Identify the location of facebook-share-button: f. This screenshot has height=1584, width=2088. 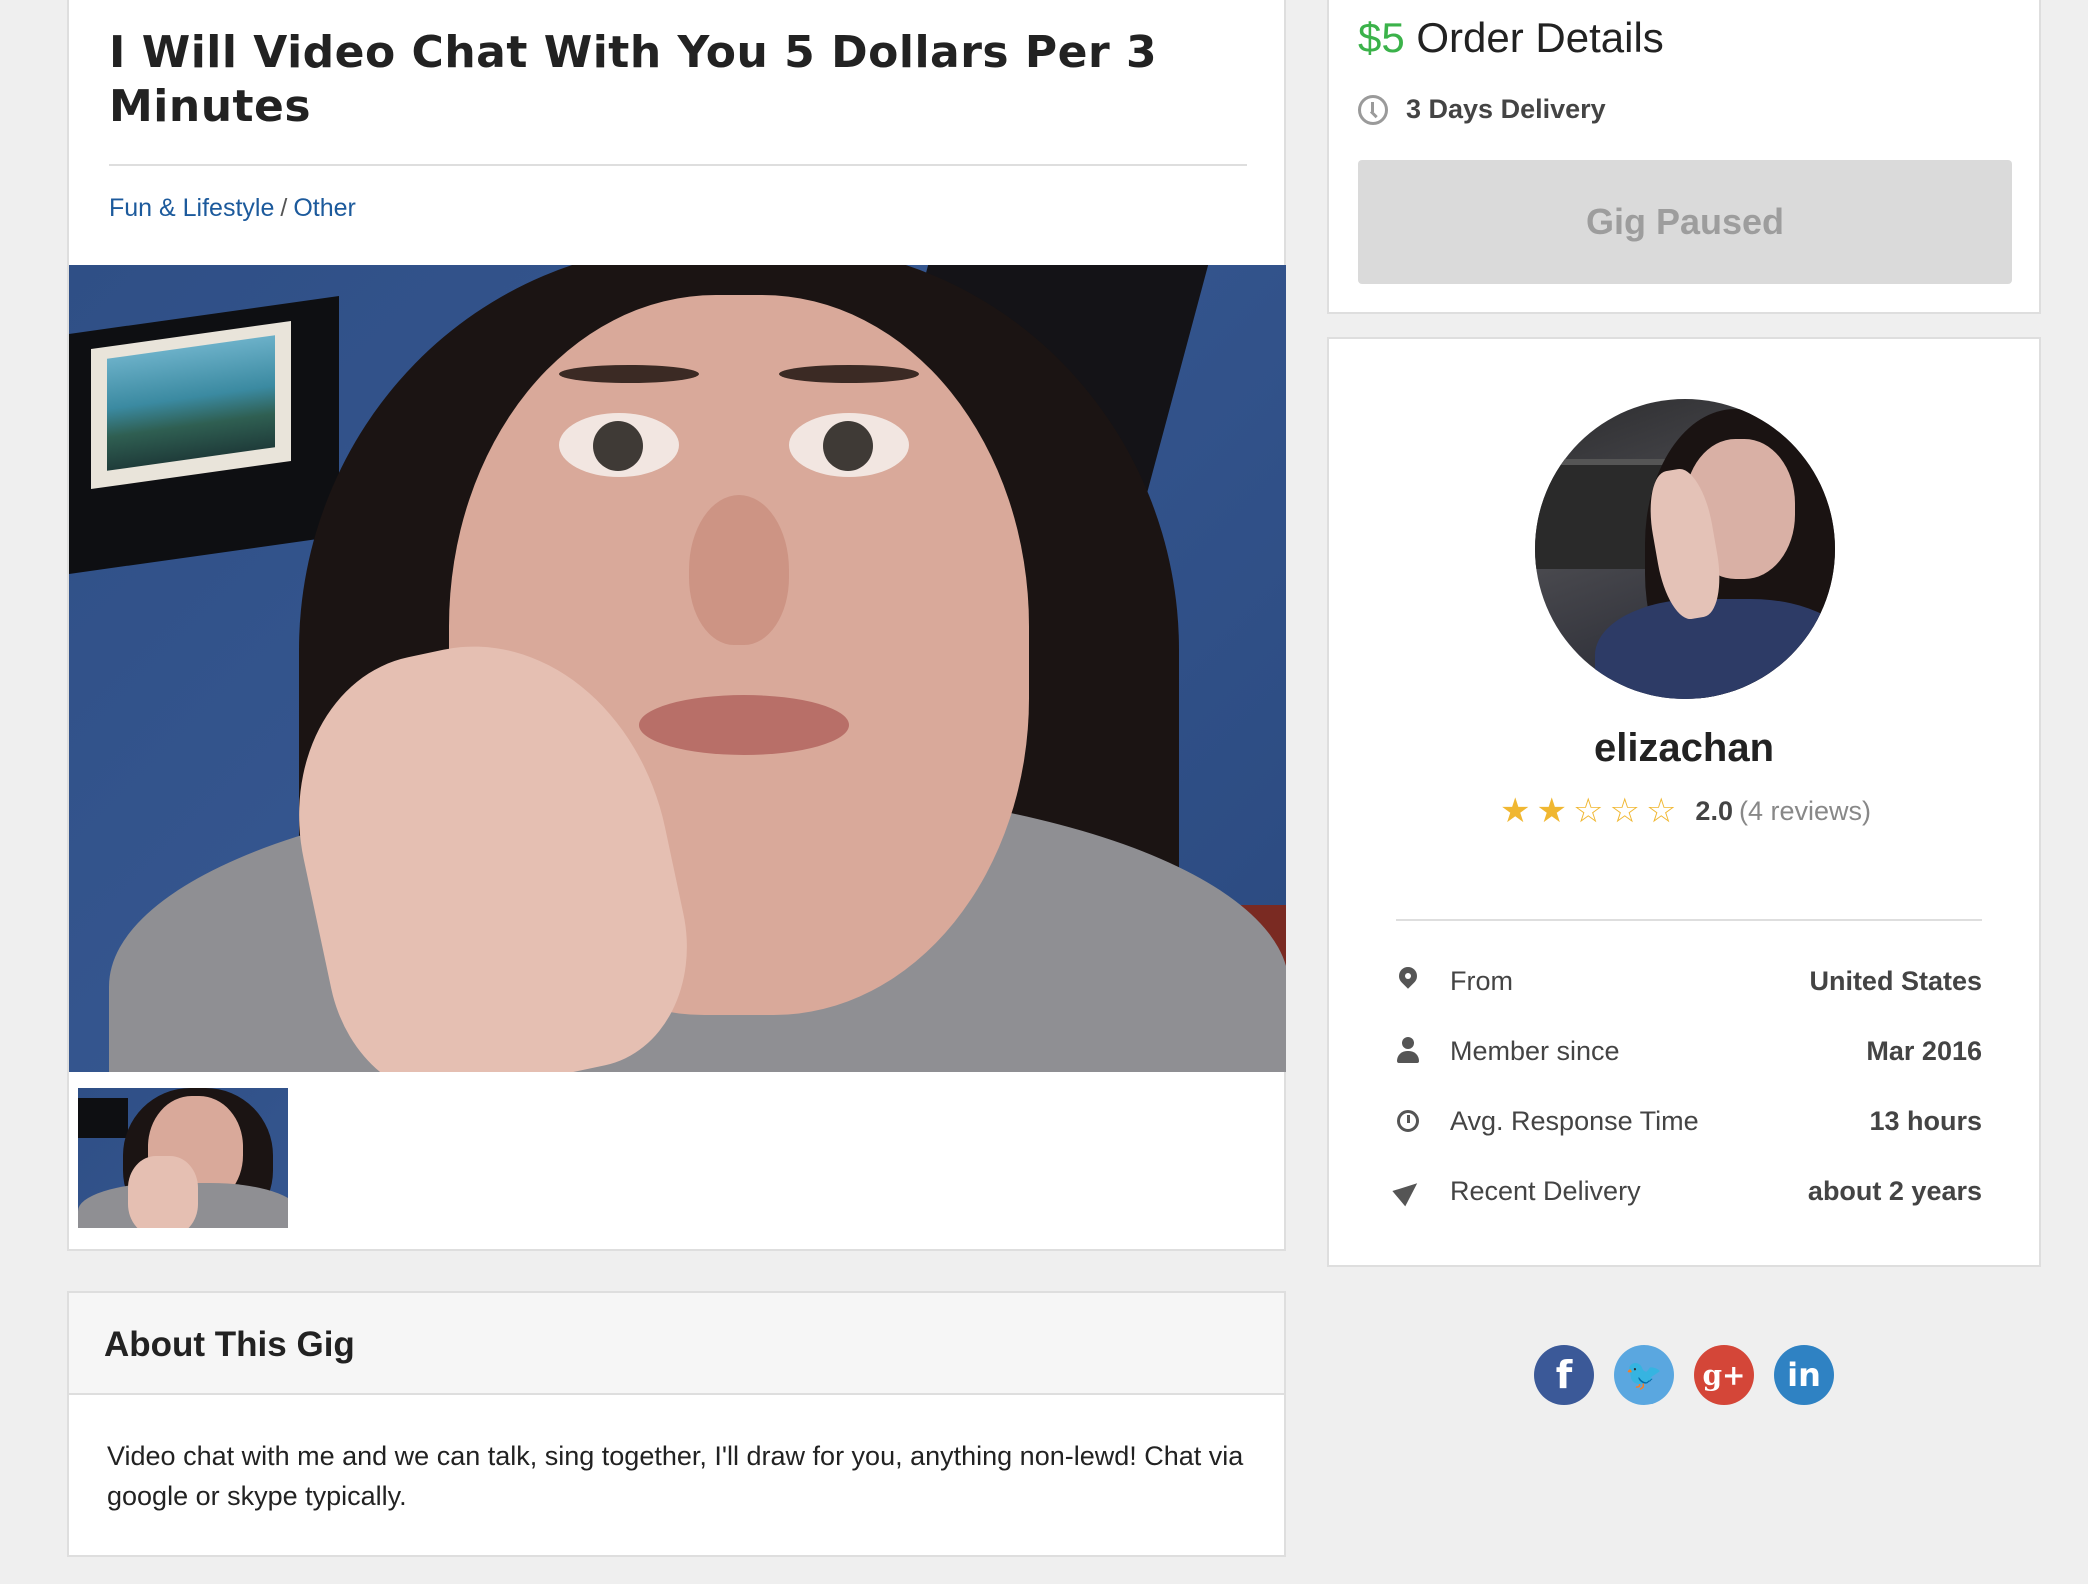
(1564, 1375).